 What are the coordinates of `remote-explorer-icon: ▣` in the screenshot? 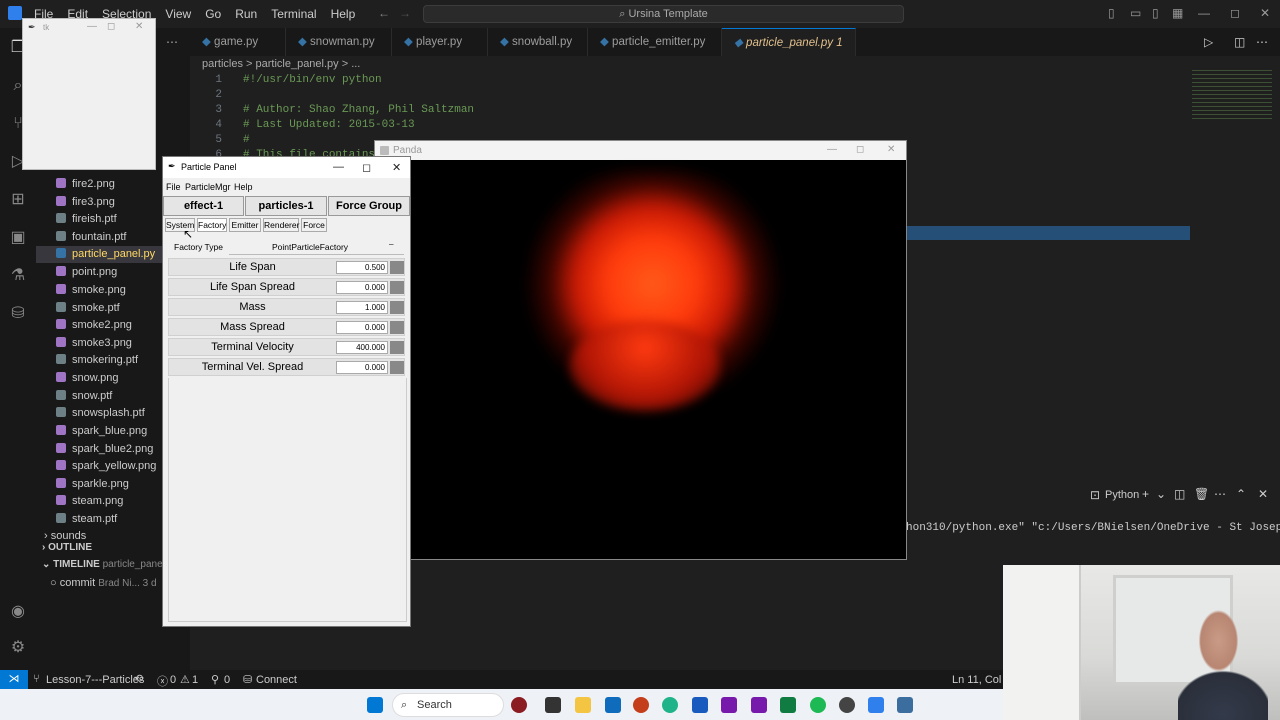 It's located at (18, 238).